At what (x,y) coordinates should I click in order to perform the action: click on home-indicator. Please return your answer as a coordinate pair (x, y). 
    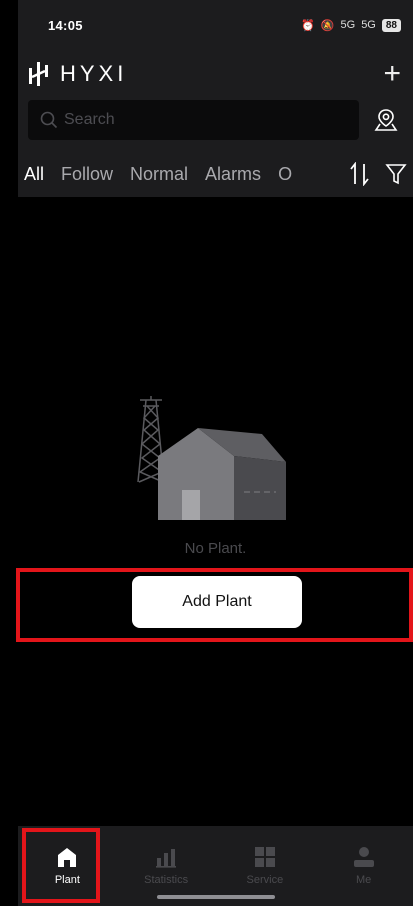
    Looking at the image, I should click on (216, 897).